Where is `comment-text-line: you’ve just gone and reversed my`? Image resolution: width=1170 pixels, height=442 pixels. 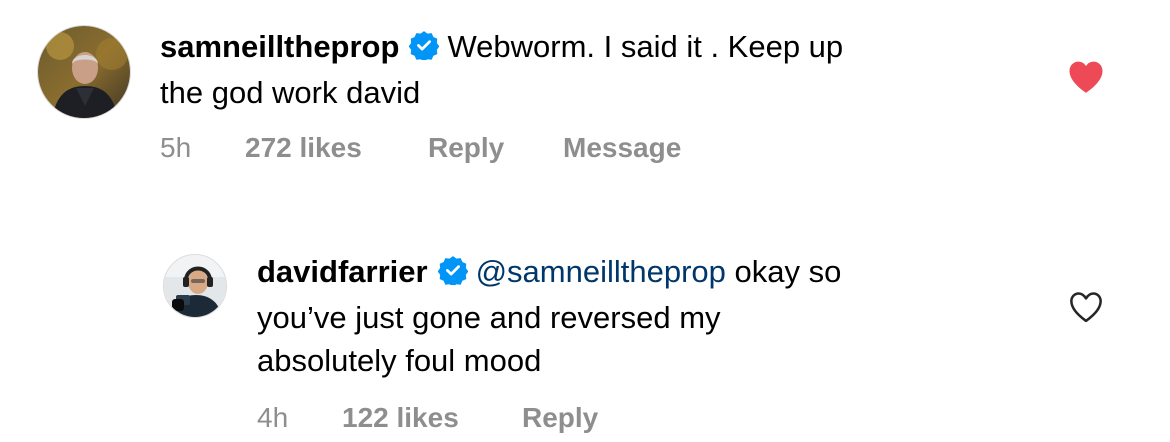
comment-text-line: you’ve just gone and reversed my is located at coordinates (489, 317).